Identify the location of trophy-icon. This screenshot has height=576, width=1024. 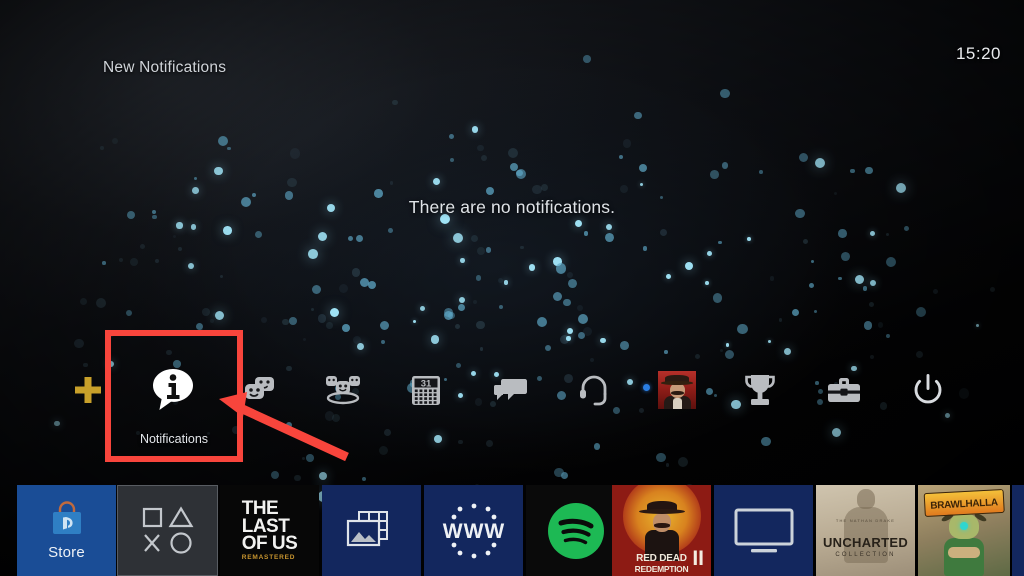
(760, 390).